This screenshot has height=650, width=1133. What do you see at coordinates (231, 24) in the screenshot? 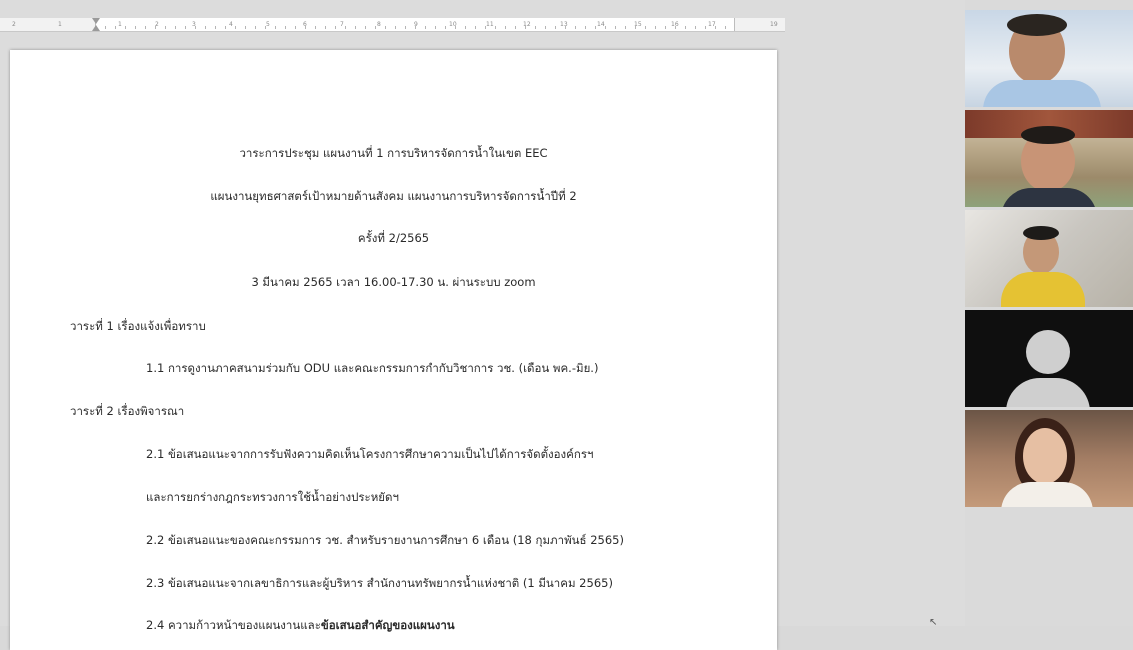
I see `ruler-number: 4` at bounding box center [231, 24].